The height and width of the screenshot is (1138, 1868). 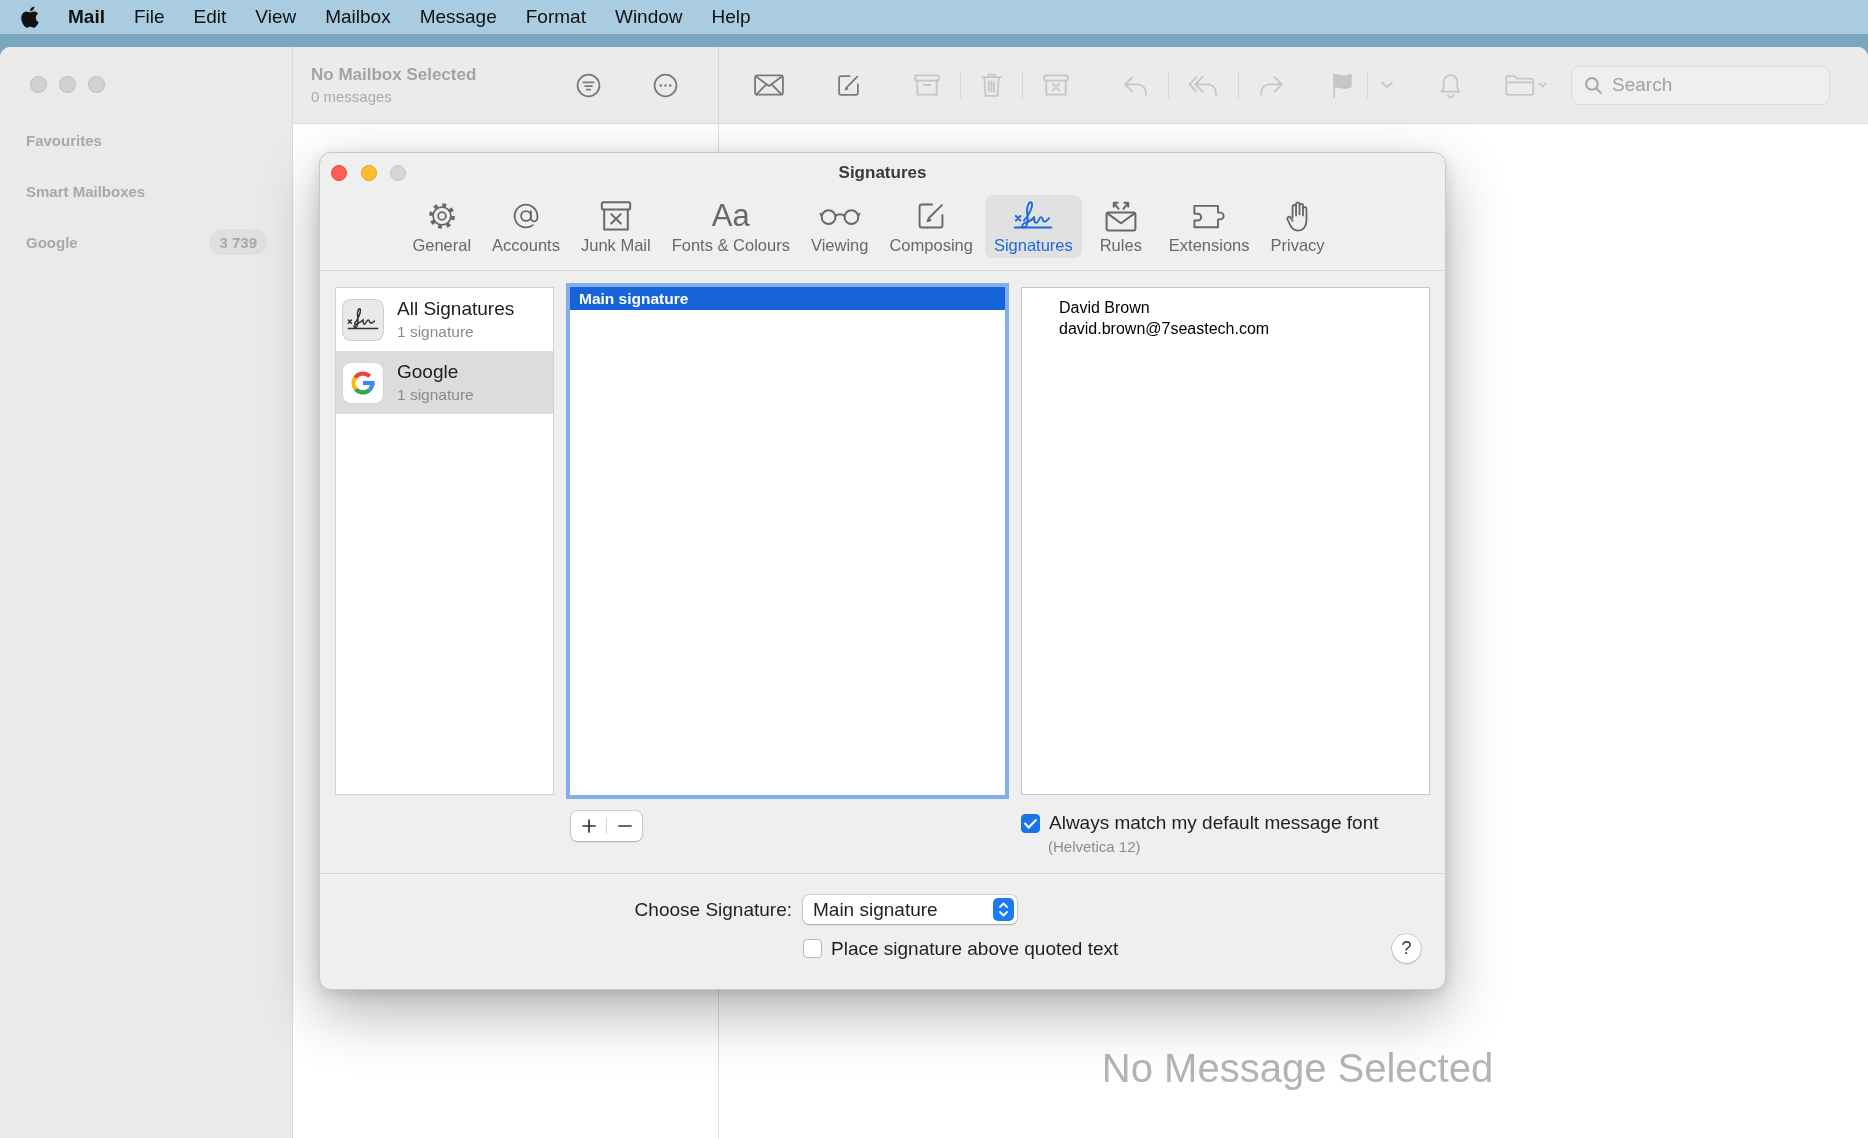 I want to click on preferences-tab: Aa Fonts & Colours, so click(x=730, y=226).